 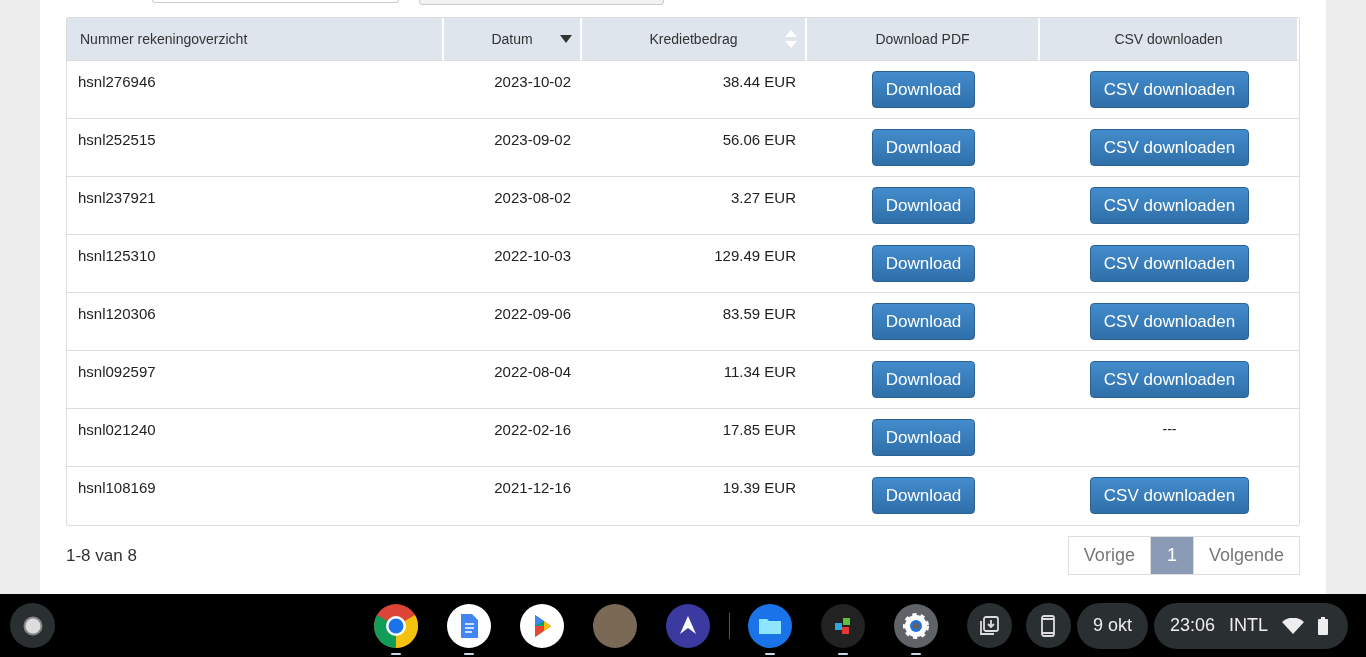 What do you see at coordinates (615, 625) in the screenshot?
I see `avatar-icon` at bounding box center [615, 625].